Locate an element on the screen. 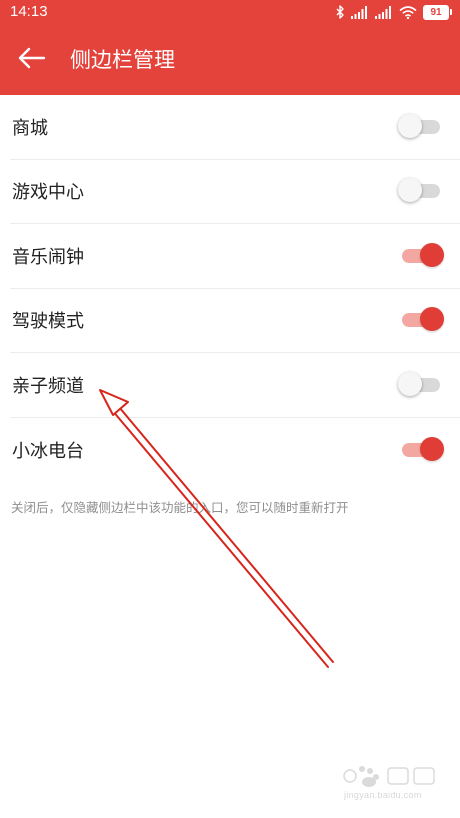  settings-row-music-alarm: 音乐闹钟 is located at coordinates (235, 256).